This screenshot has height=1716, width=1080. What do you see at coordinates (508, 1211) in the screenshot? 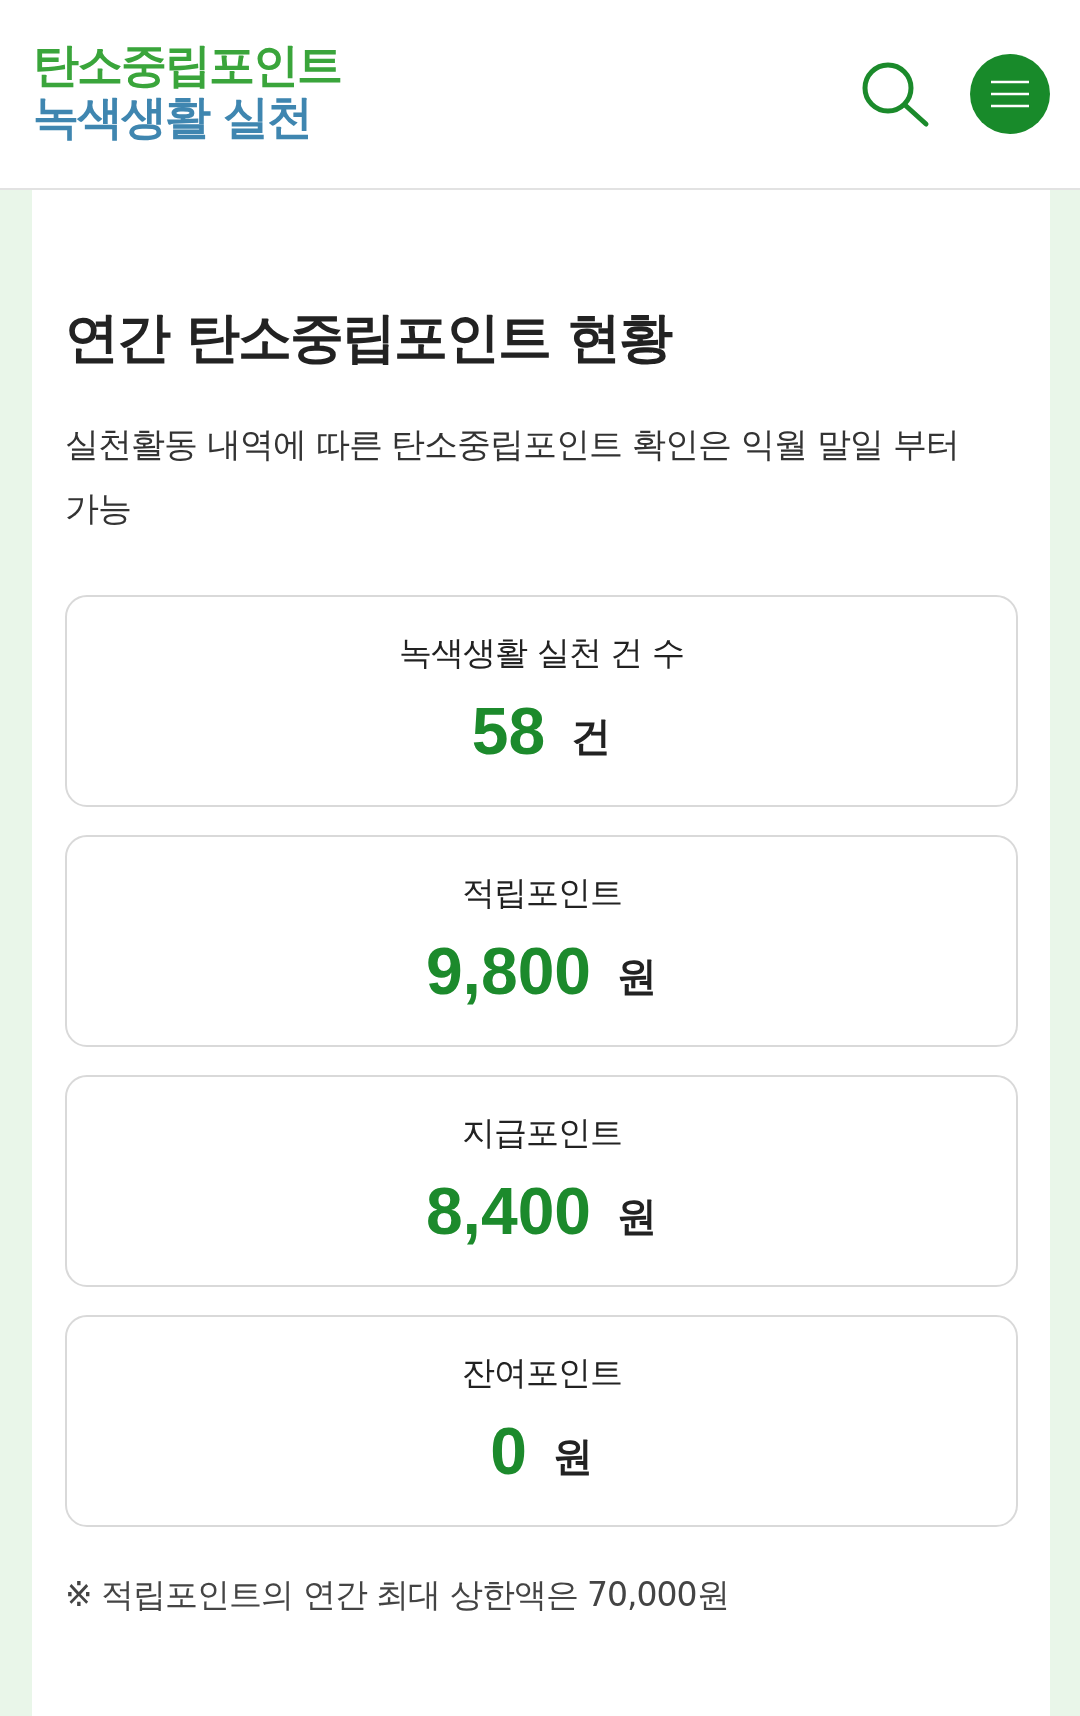
I see `stat-value: 8,400` at bounding box center [508, 1211].